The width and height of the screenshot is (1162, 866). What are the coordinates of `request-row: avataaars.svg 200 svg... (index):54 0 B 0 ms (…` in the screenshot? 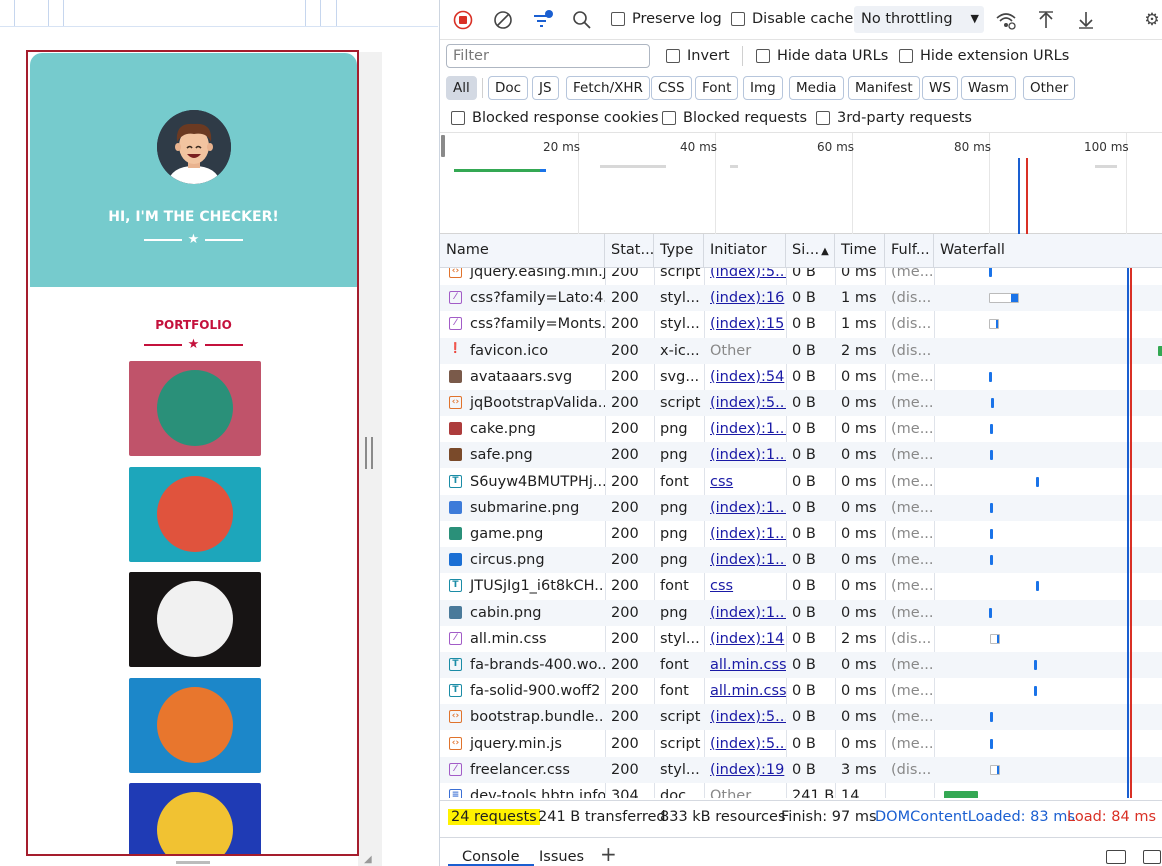 It's located at (801, 377).